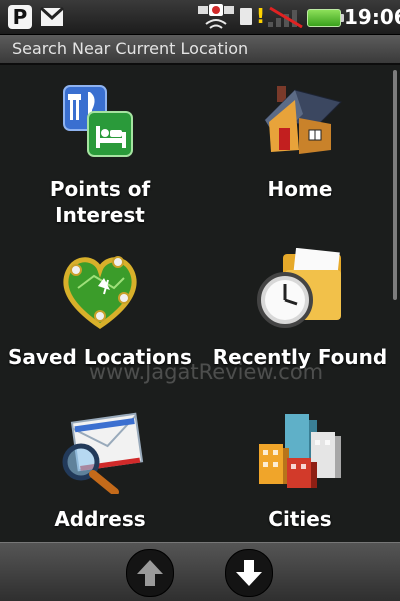 Image resolution: width=400 pixels, height=601 pixels. I want to click on page-title: Search Near Current Location, so click(130, 48).